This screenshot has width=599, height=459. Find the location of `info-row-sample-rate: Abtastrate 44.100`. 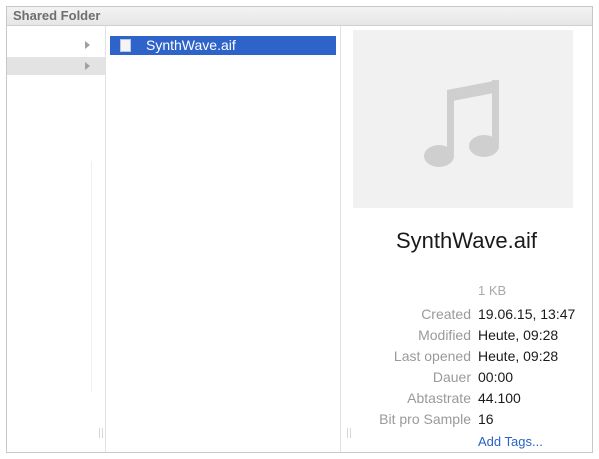

info-row-sample-rate: Abtastrate 44.100 is located at coordinates (466, 399).